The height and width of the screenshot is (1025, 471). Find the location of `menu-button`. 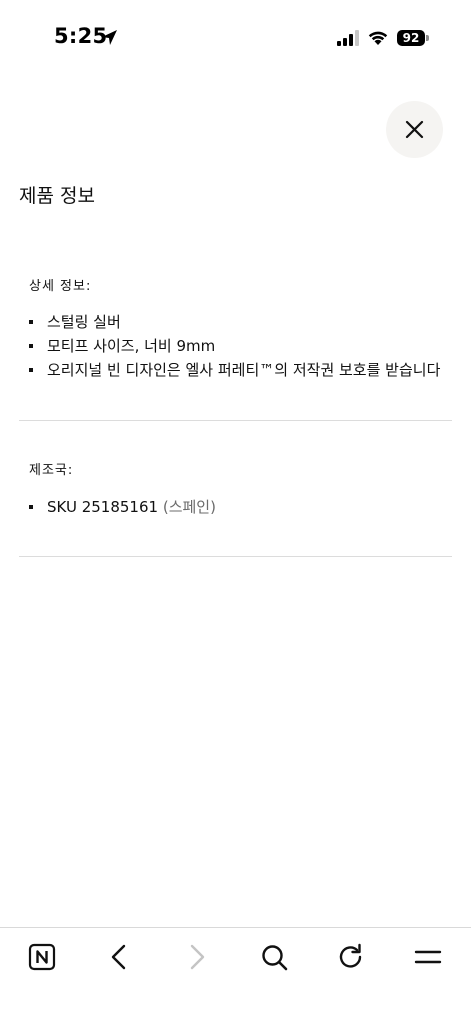

menu-button is located at coordinates (429, 958).